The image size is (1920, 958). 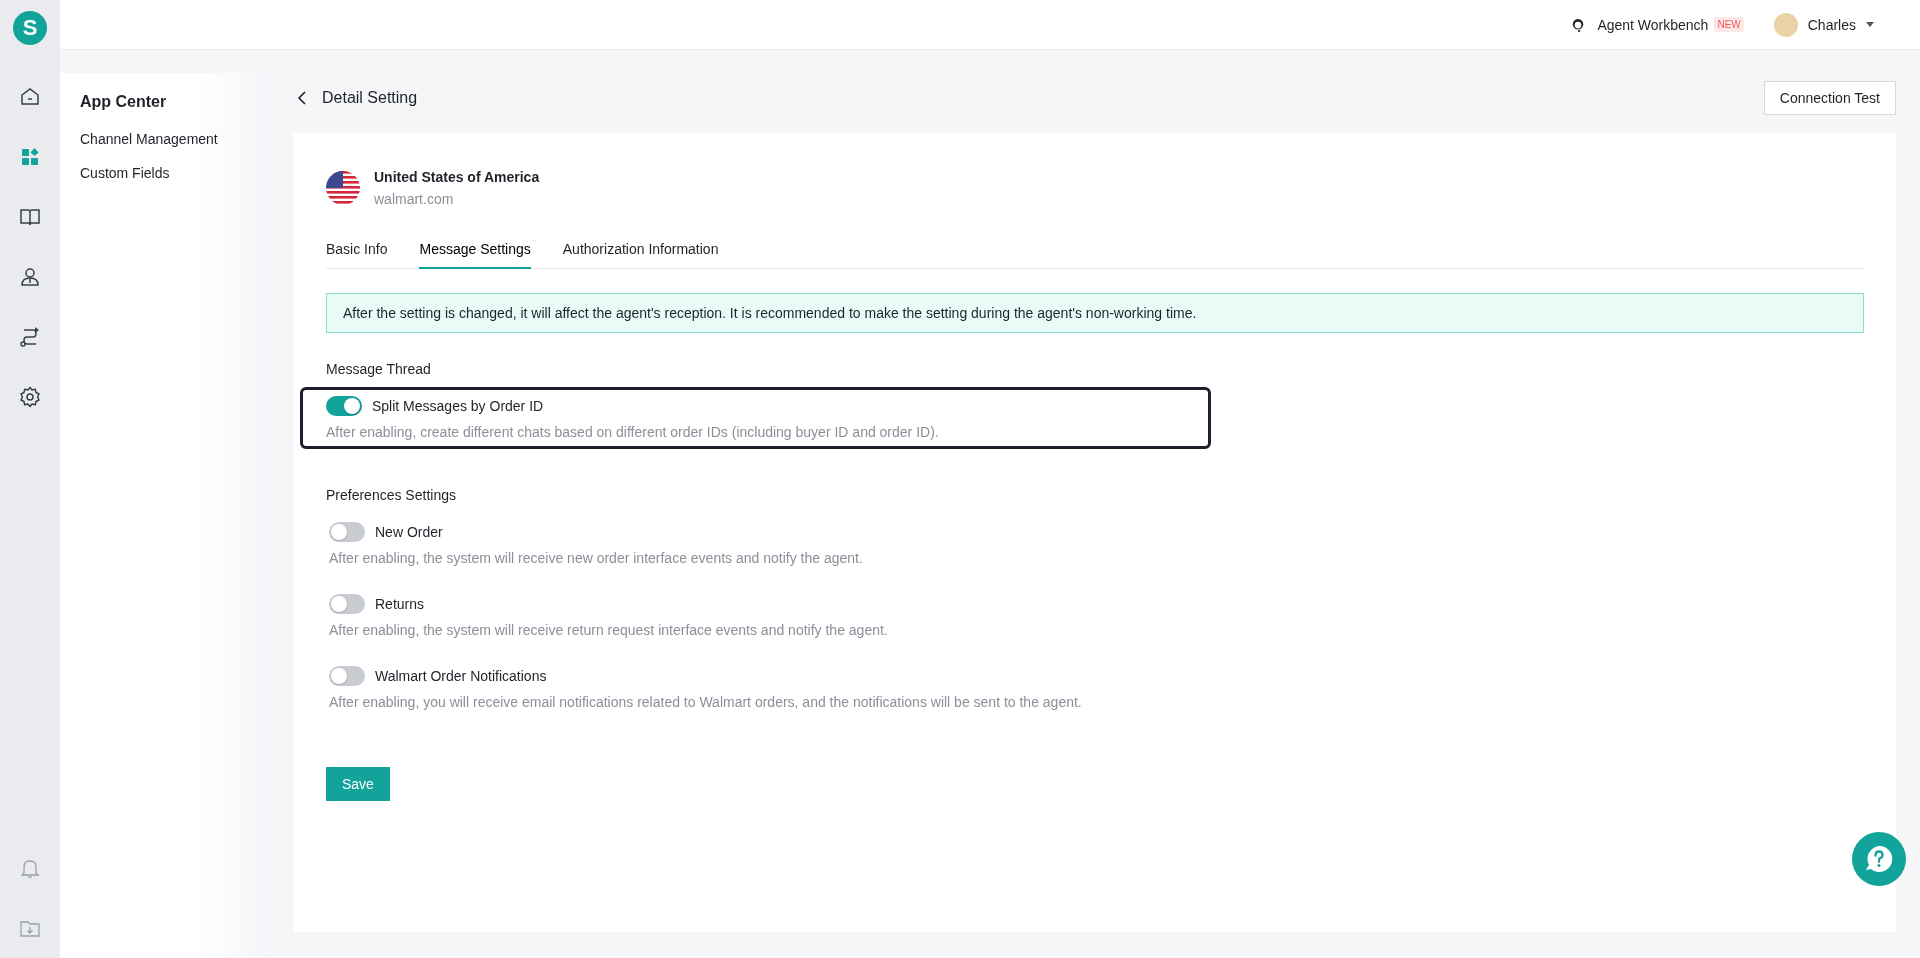 I want to click on option-label: Split Messages by Order ID, so click(x=458, y=406).